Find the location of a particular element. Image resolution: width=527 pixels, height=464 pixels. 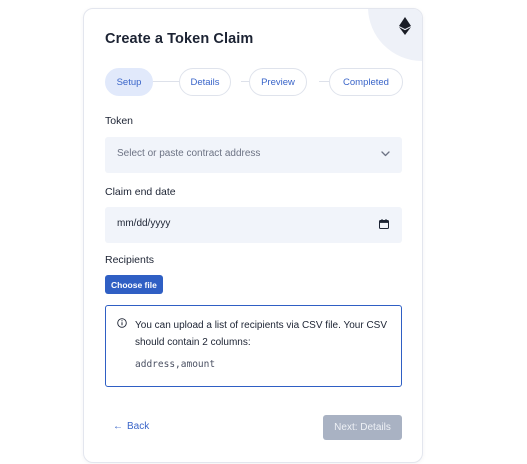

stepper: Setup Details Preview Completed is located at coordinates (254, 82).